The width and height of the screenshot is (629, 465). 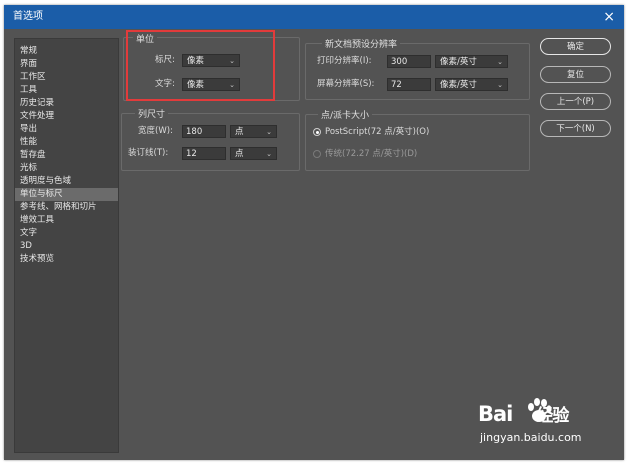 I want to click on previous-button: 上一个(P), so click(x=575, y=101).